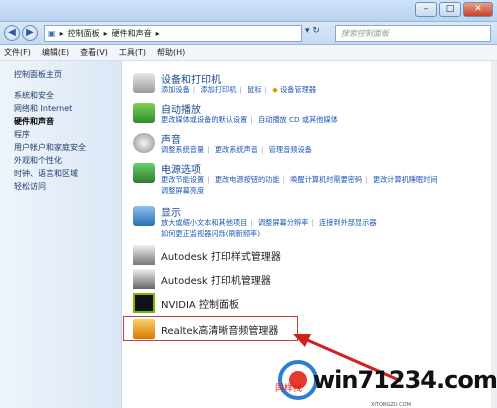 Image resolution: width=497 pixels, height=408 pixels. Describe the element at coordinates (478, 9) in the screenshot. I see `close-button: ✕` at that location.